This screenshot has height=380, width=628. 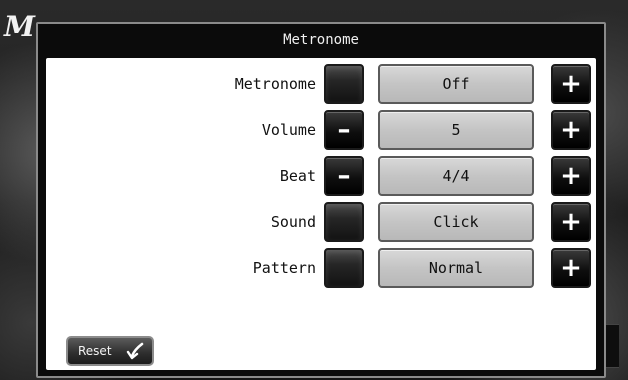 I want to click on row-label: Pattern, so click(x=284, y=268).